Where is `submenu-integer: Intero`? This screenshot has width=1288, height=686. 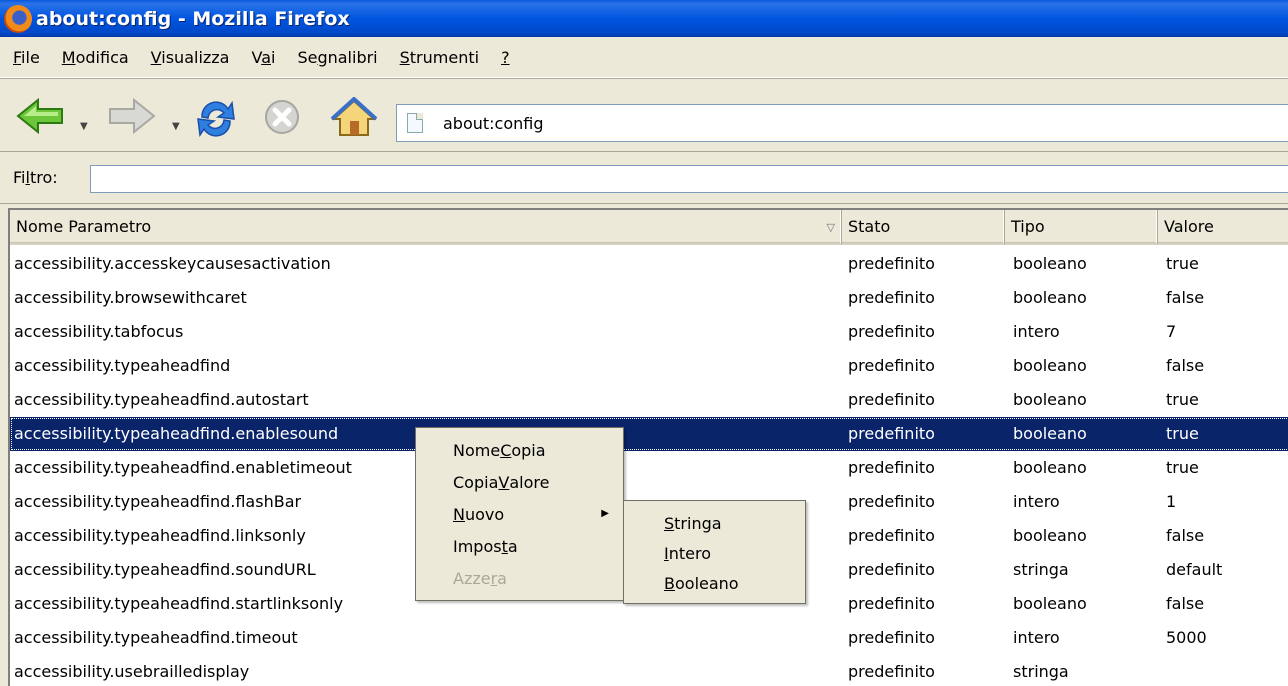
submenu-integer: Intero is located at coordinates (714, 553).